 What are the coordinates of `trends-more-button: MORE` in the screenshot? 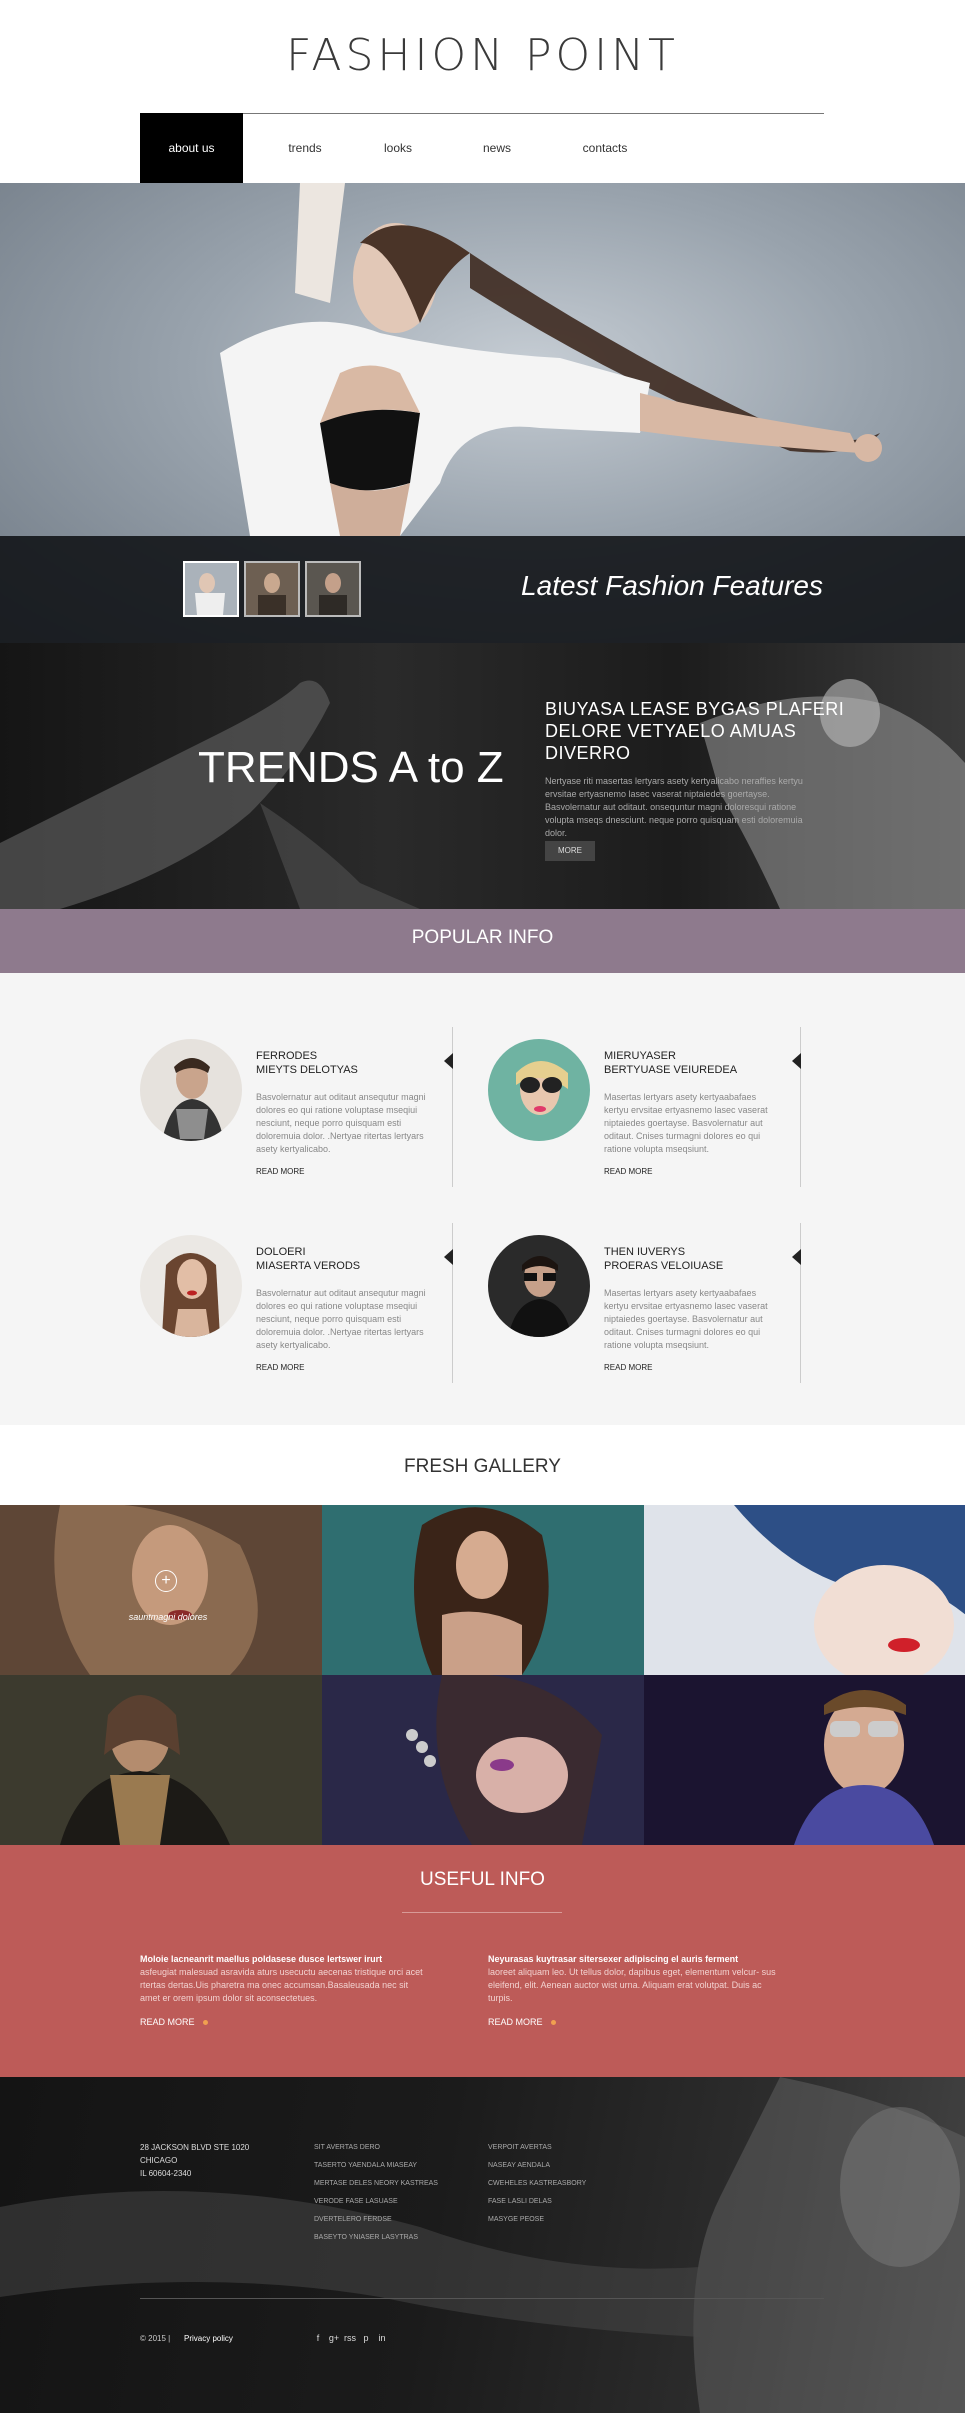 It's located at (570, 851).